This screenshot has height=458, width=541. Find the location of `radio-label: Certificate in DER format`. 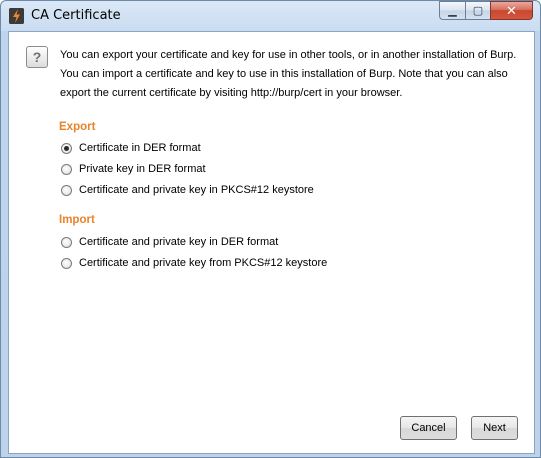

radio-label: Certificate in DER format is located at coordinates (140, 148).